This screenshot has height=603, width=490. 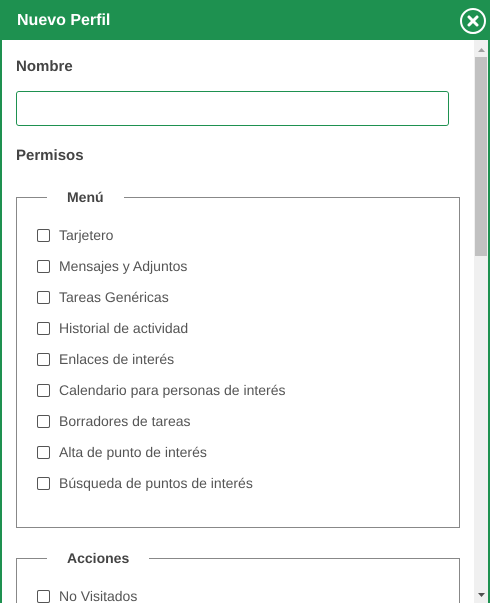 What do you see at coordinates (481, 156) in the screenshot?
I see `scrollbar-thumb` at bounding box center [481, 156].